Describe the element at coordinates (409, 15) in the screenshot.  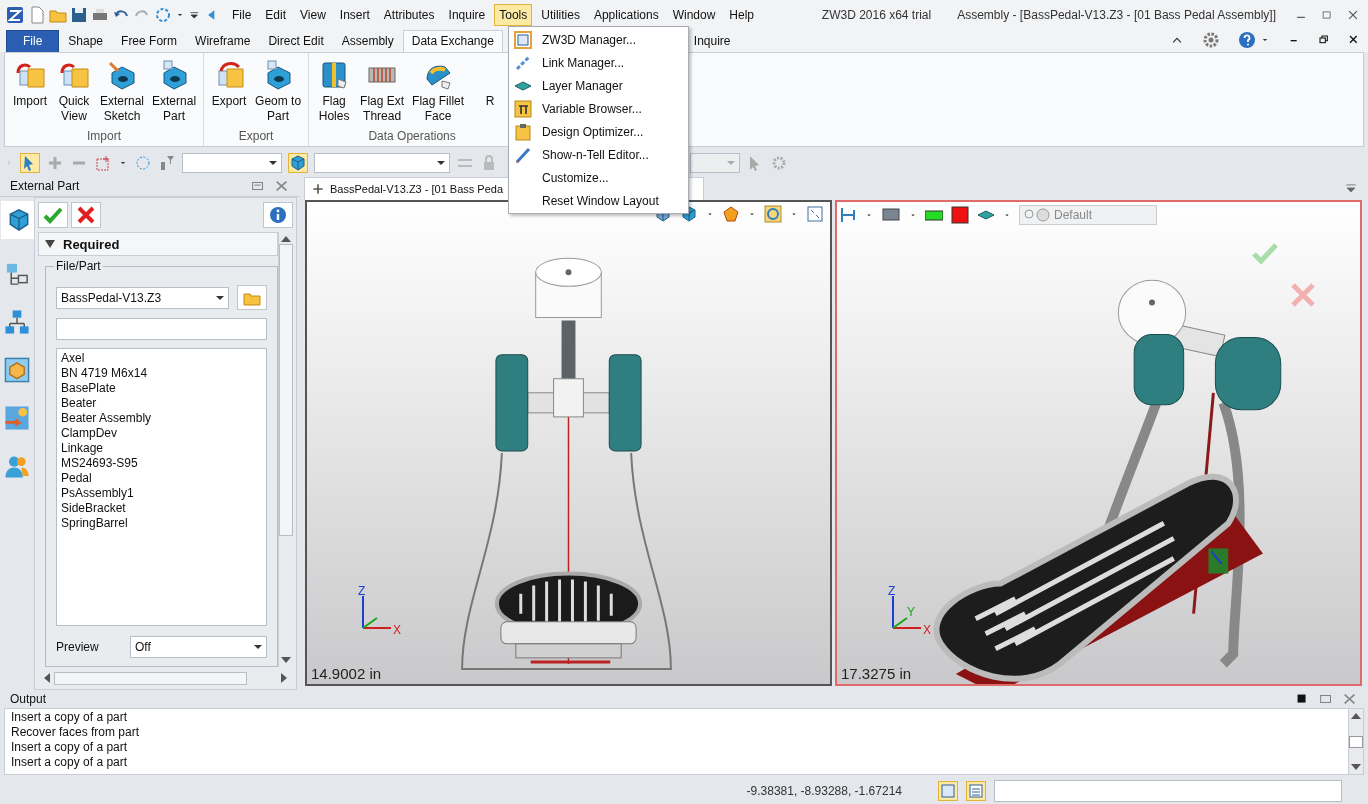
I see `menu-item: Attributes` at that location.